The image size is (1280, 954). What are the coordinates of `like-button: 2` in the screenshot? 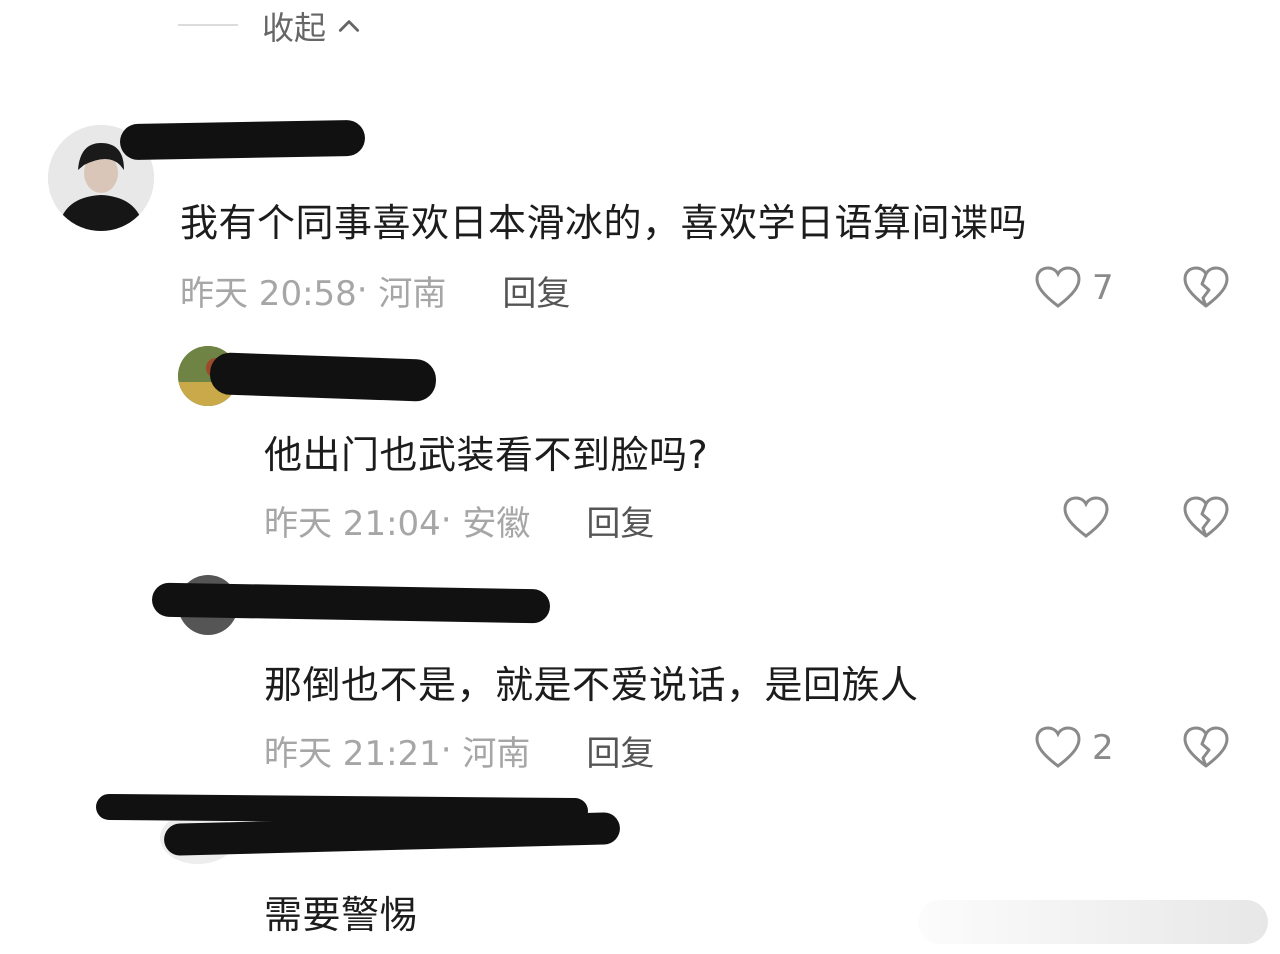 It's located at (1074, 748).